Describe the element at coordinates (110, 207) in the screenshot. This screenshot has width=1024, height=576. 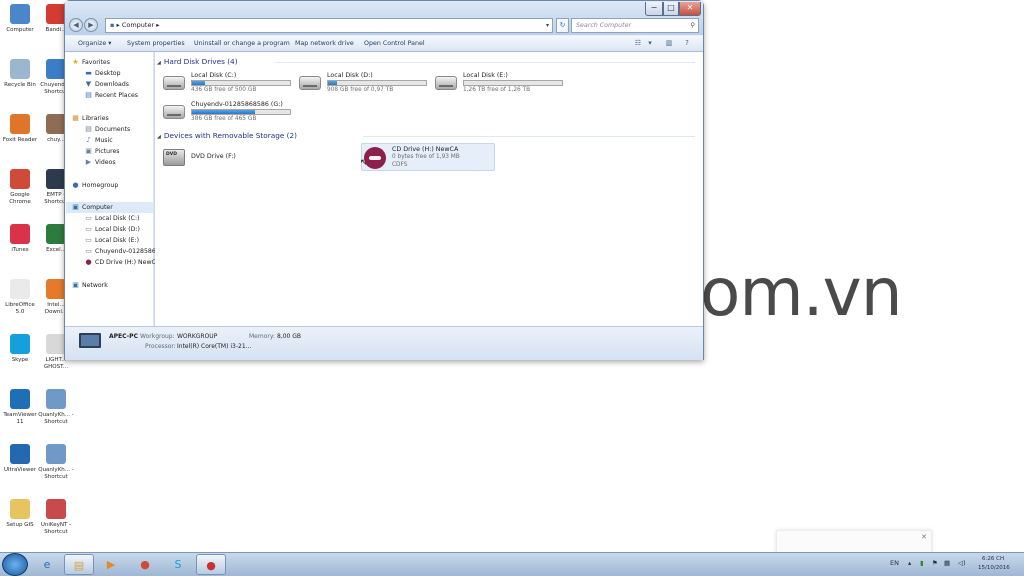
I see `sidebar-item-computer: ▣ Computer` at that location.